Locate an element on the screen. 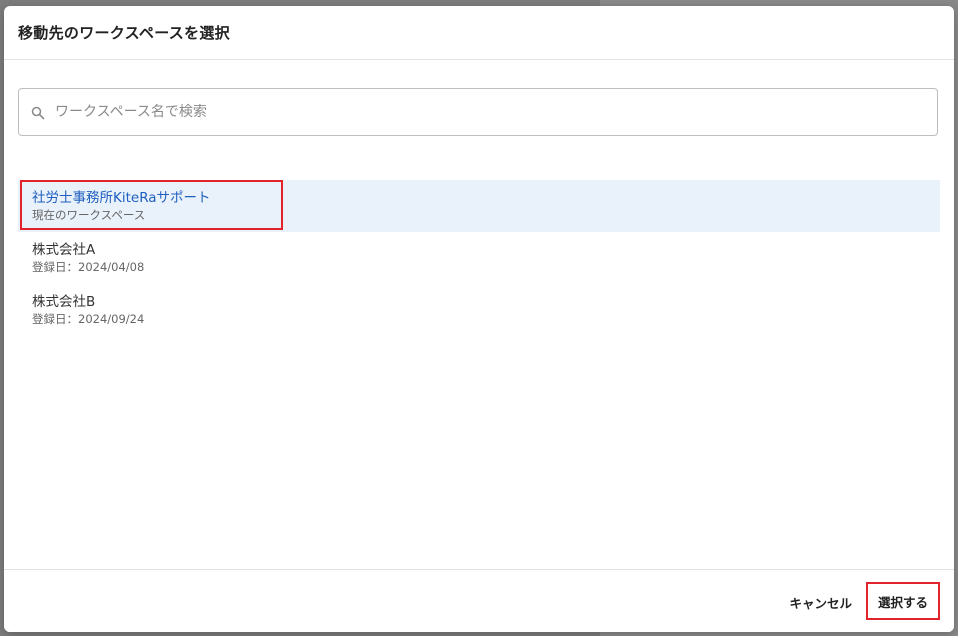  workspace-registered-date: 登録日：2024/04/08 is located at coordinates (88, 267).